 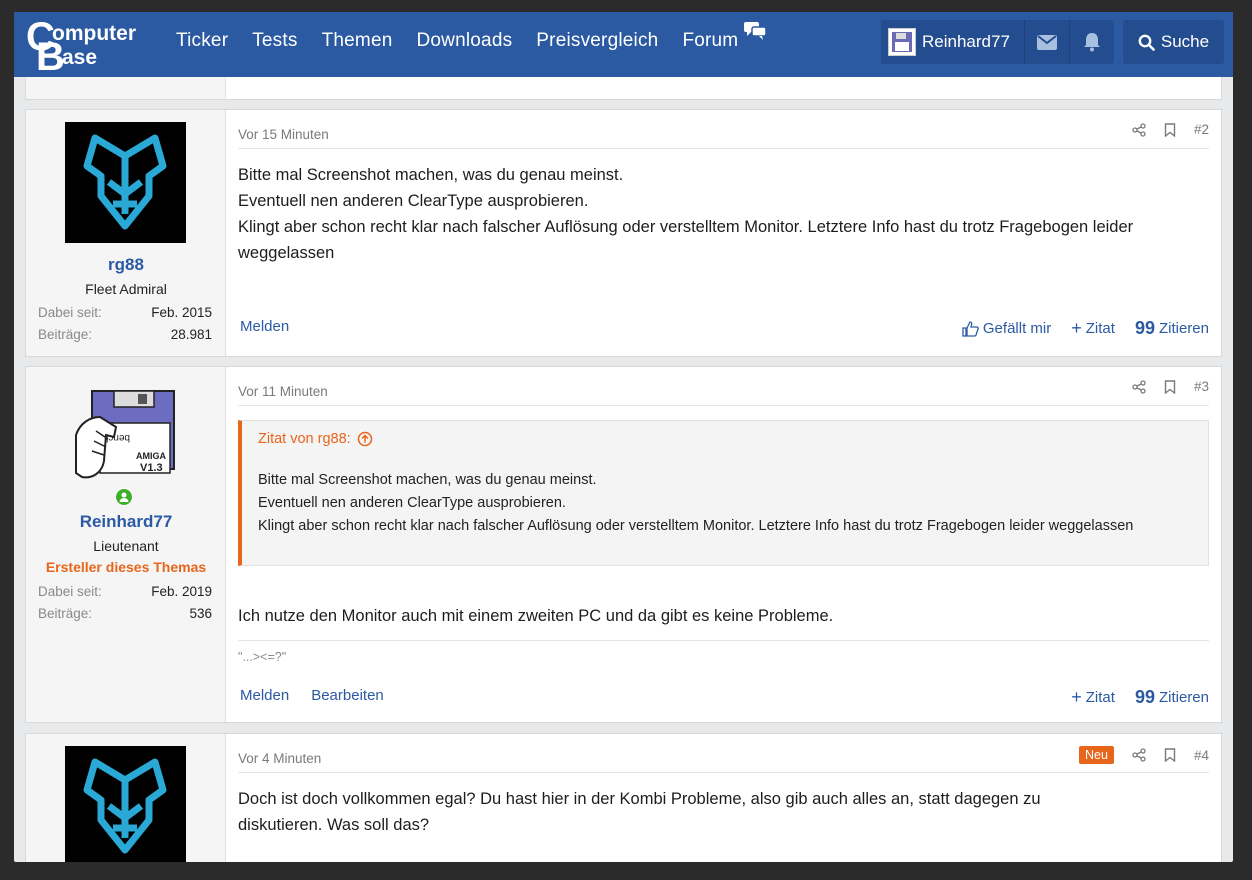 I want to click on stat-value: Feb. 2015, so click(x=181, y=312).